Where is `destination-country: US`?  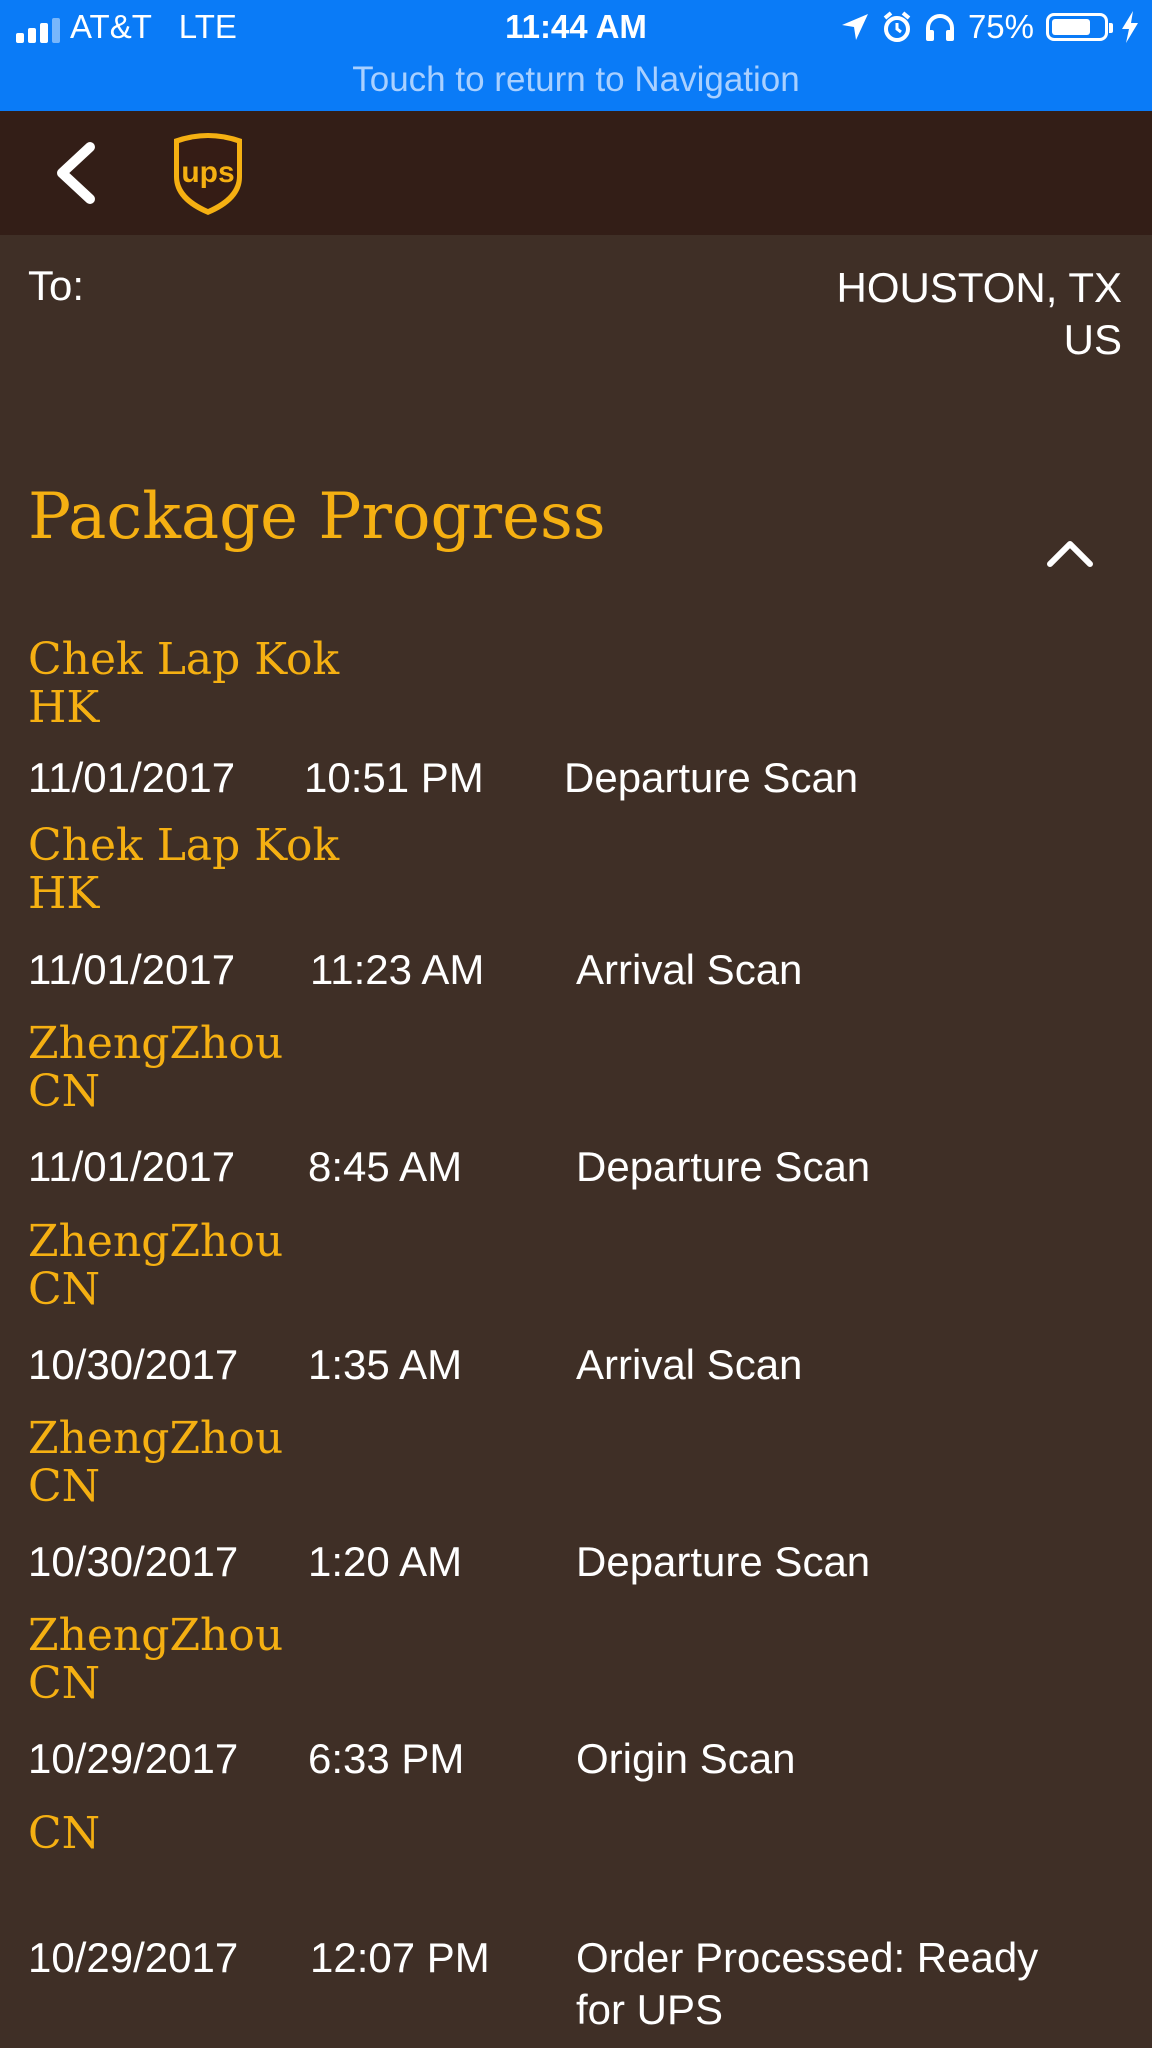 destination-country: US is located at coordinates (1092, 339).